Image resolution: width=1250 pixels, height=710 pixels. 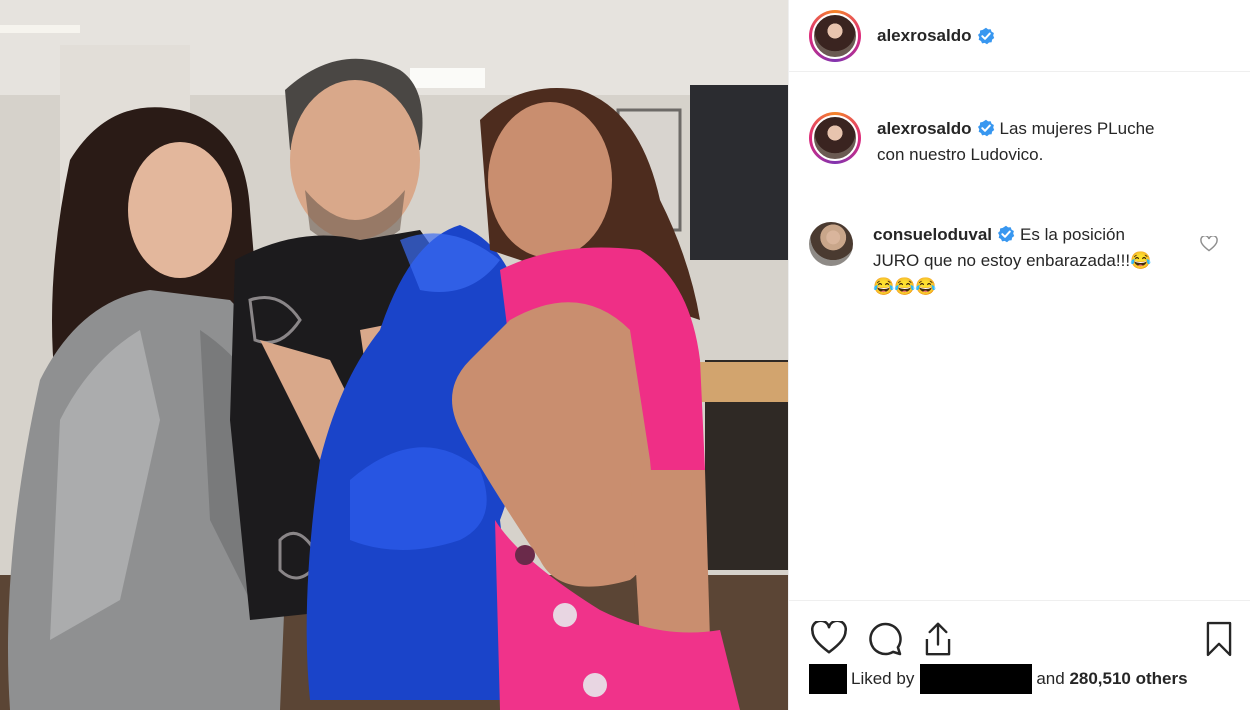 What do you see at coordinates (1050, 678) in the screenshot?
I see `likes-and: and` at bounding box center [1050, 678].